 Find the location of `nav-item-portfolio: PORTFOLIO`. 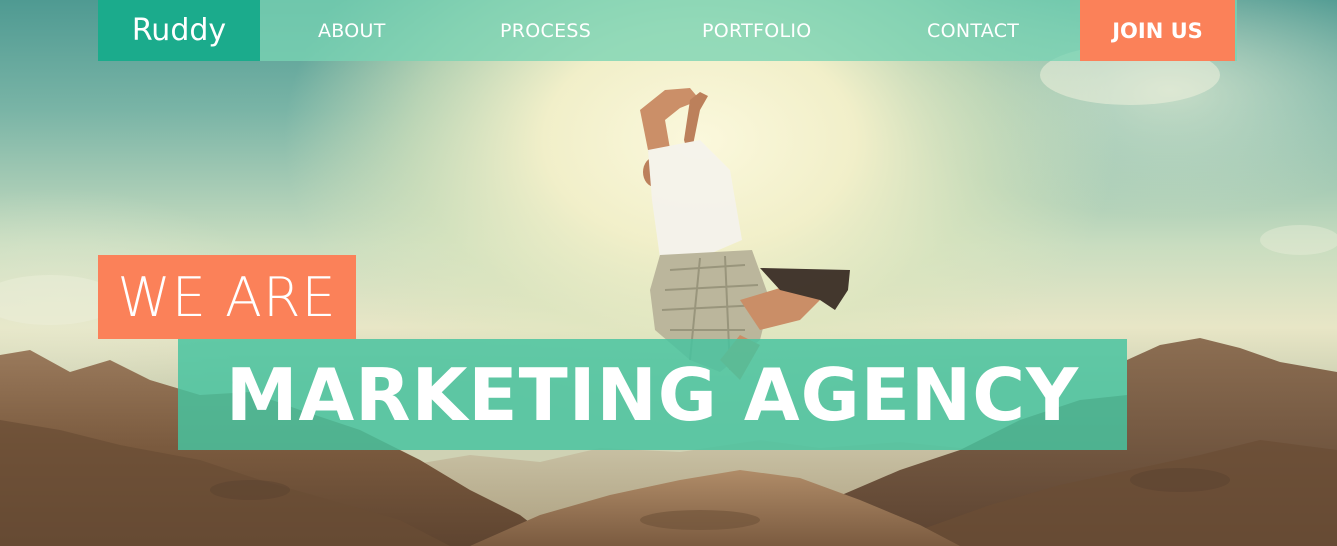

nav-item-portfolio: PORTFOLIO is located at coordinates (757, 30).